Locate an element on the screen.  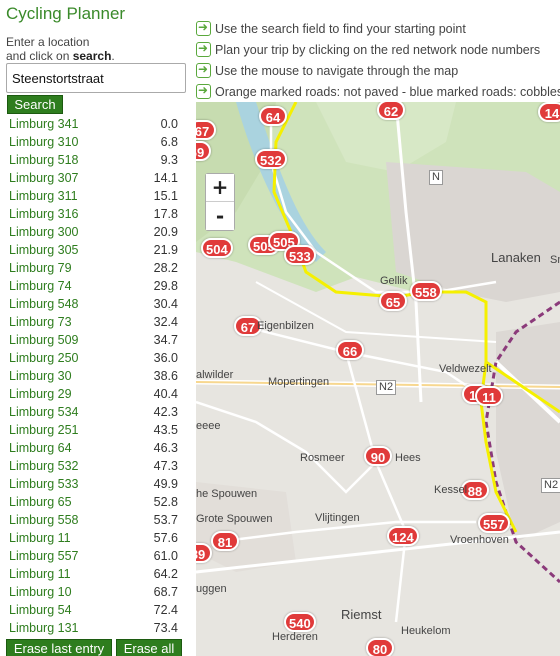
result-name-link: Limburg 533 is located at coordinates (44, 484).